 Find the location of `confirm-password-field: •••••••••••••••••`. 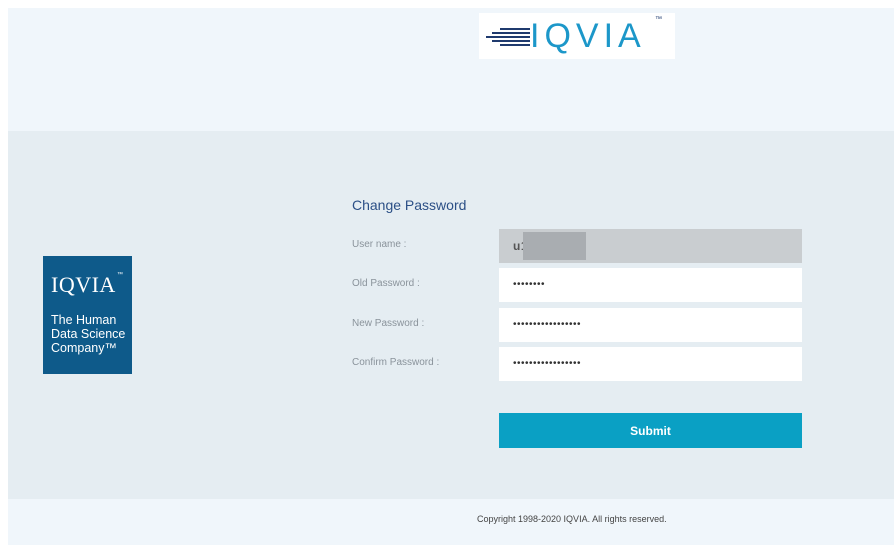

confirm-password-field: ••••••••••••••••• is located at coordinates (650, 364).